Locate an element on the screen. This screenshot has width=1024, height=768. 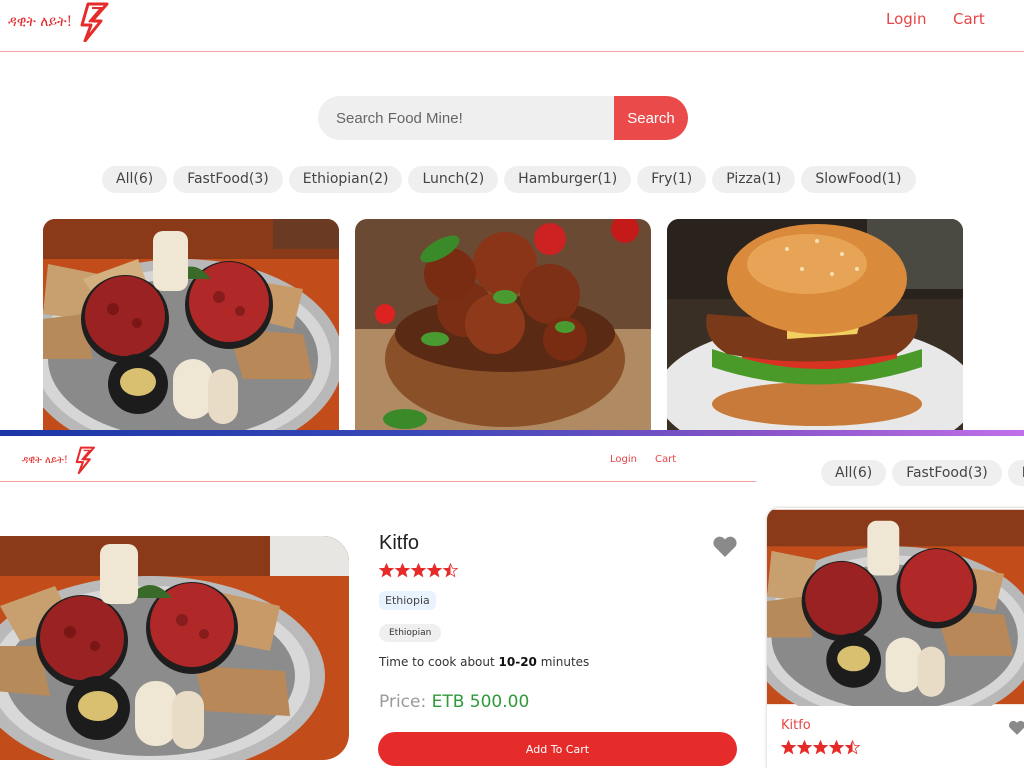
food-card-image-meatballs is located at coordinates (503, 325).